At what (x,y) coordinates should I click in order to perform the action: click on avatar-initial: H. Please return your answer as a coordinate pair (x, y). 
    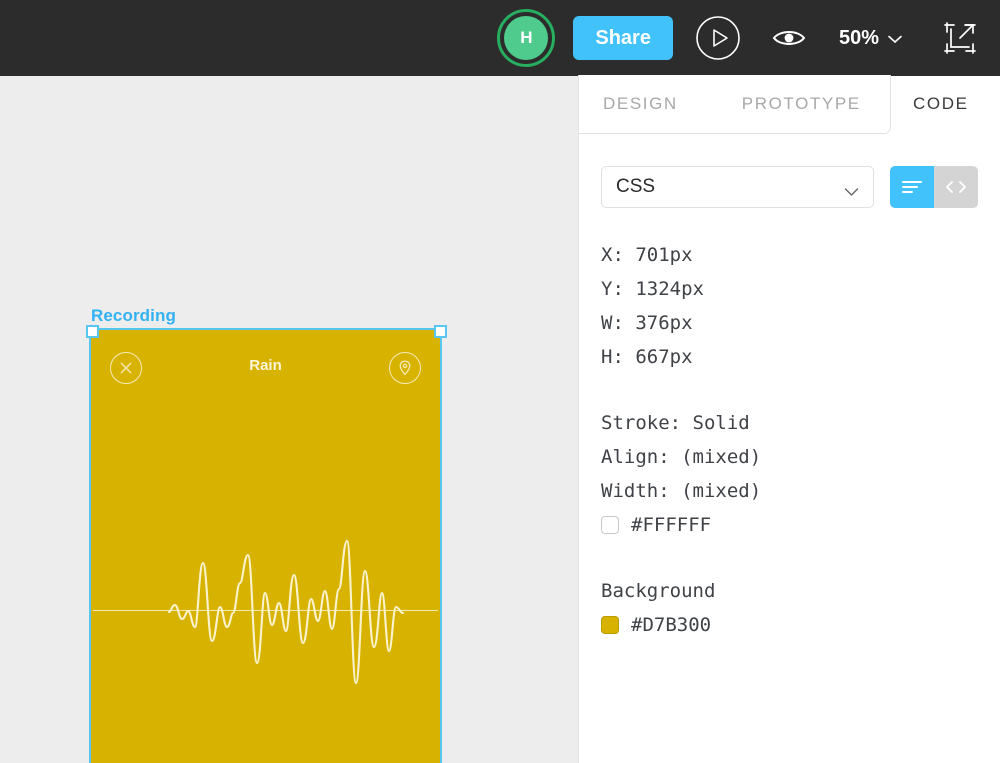
    Looking at the image, I should click on (526, 38).